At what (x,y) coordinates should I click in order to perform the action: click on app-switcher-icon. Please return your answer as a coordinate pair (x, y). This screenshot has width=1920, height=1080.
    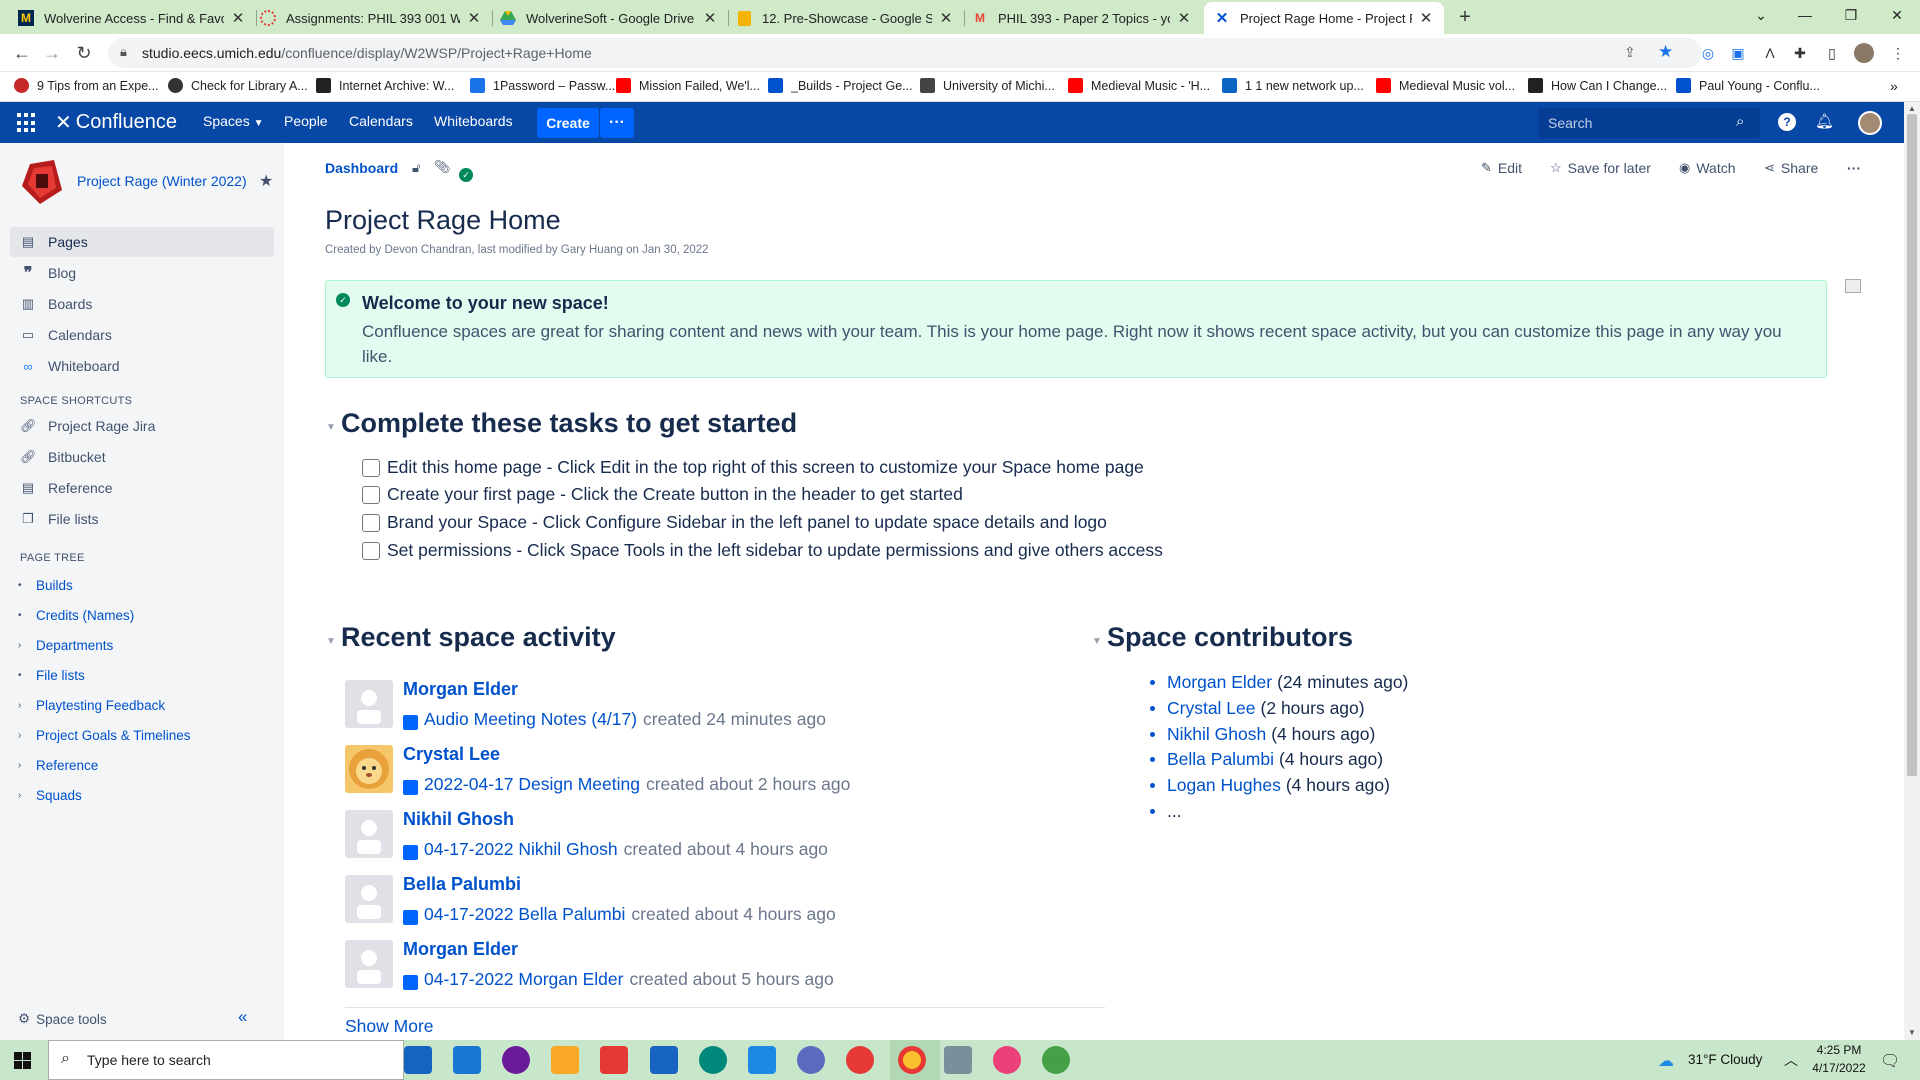
    Looking at the image, I should click on (27, 123).